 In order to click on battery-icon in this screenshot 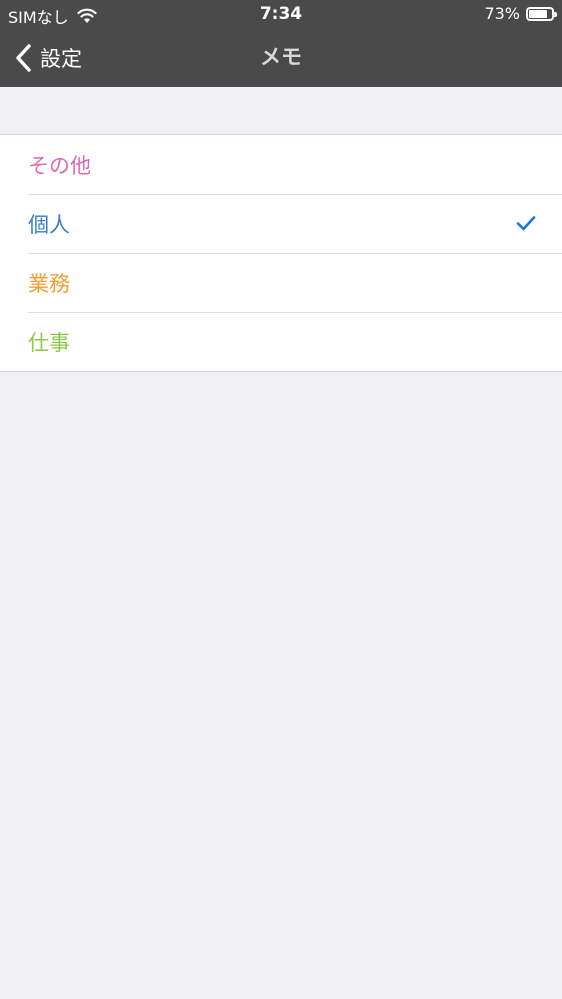, I will do `click(541, 13)`.